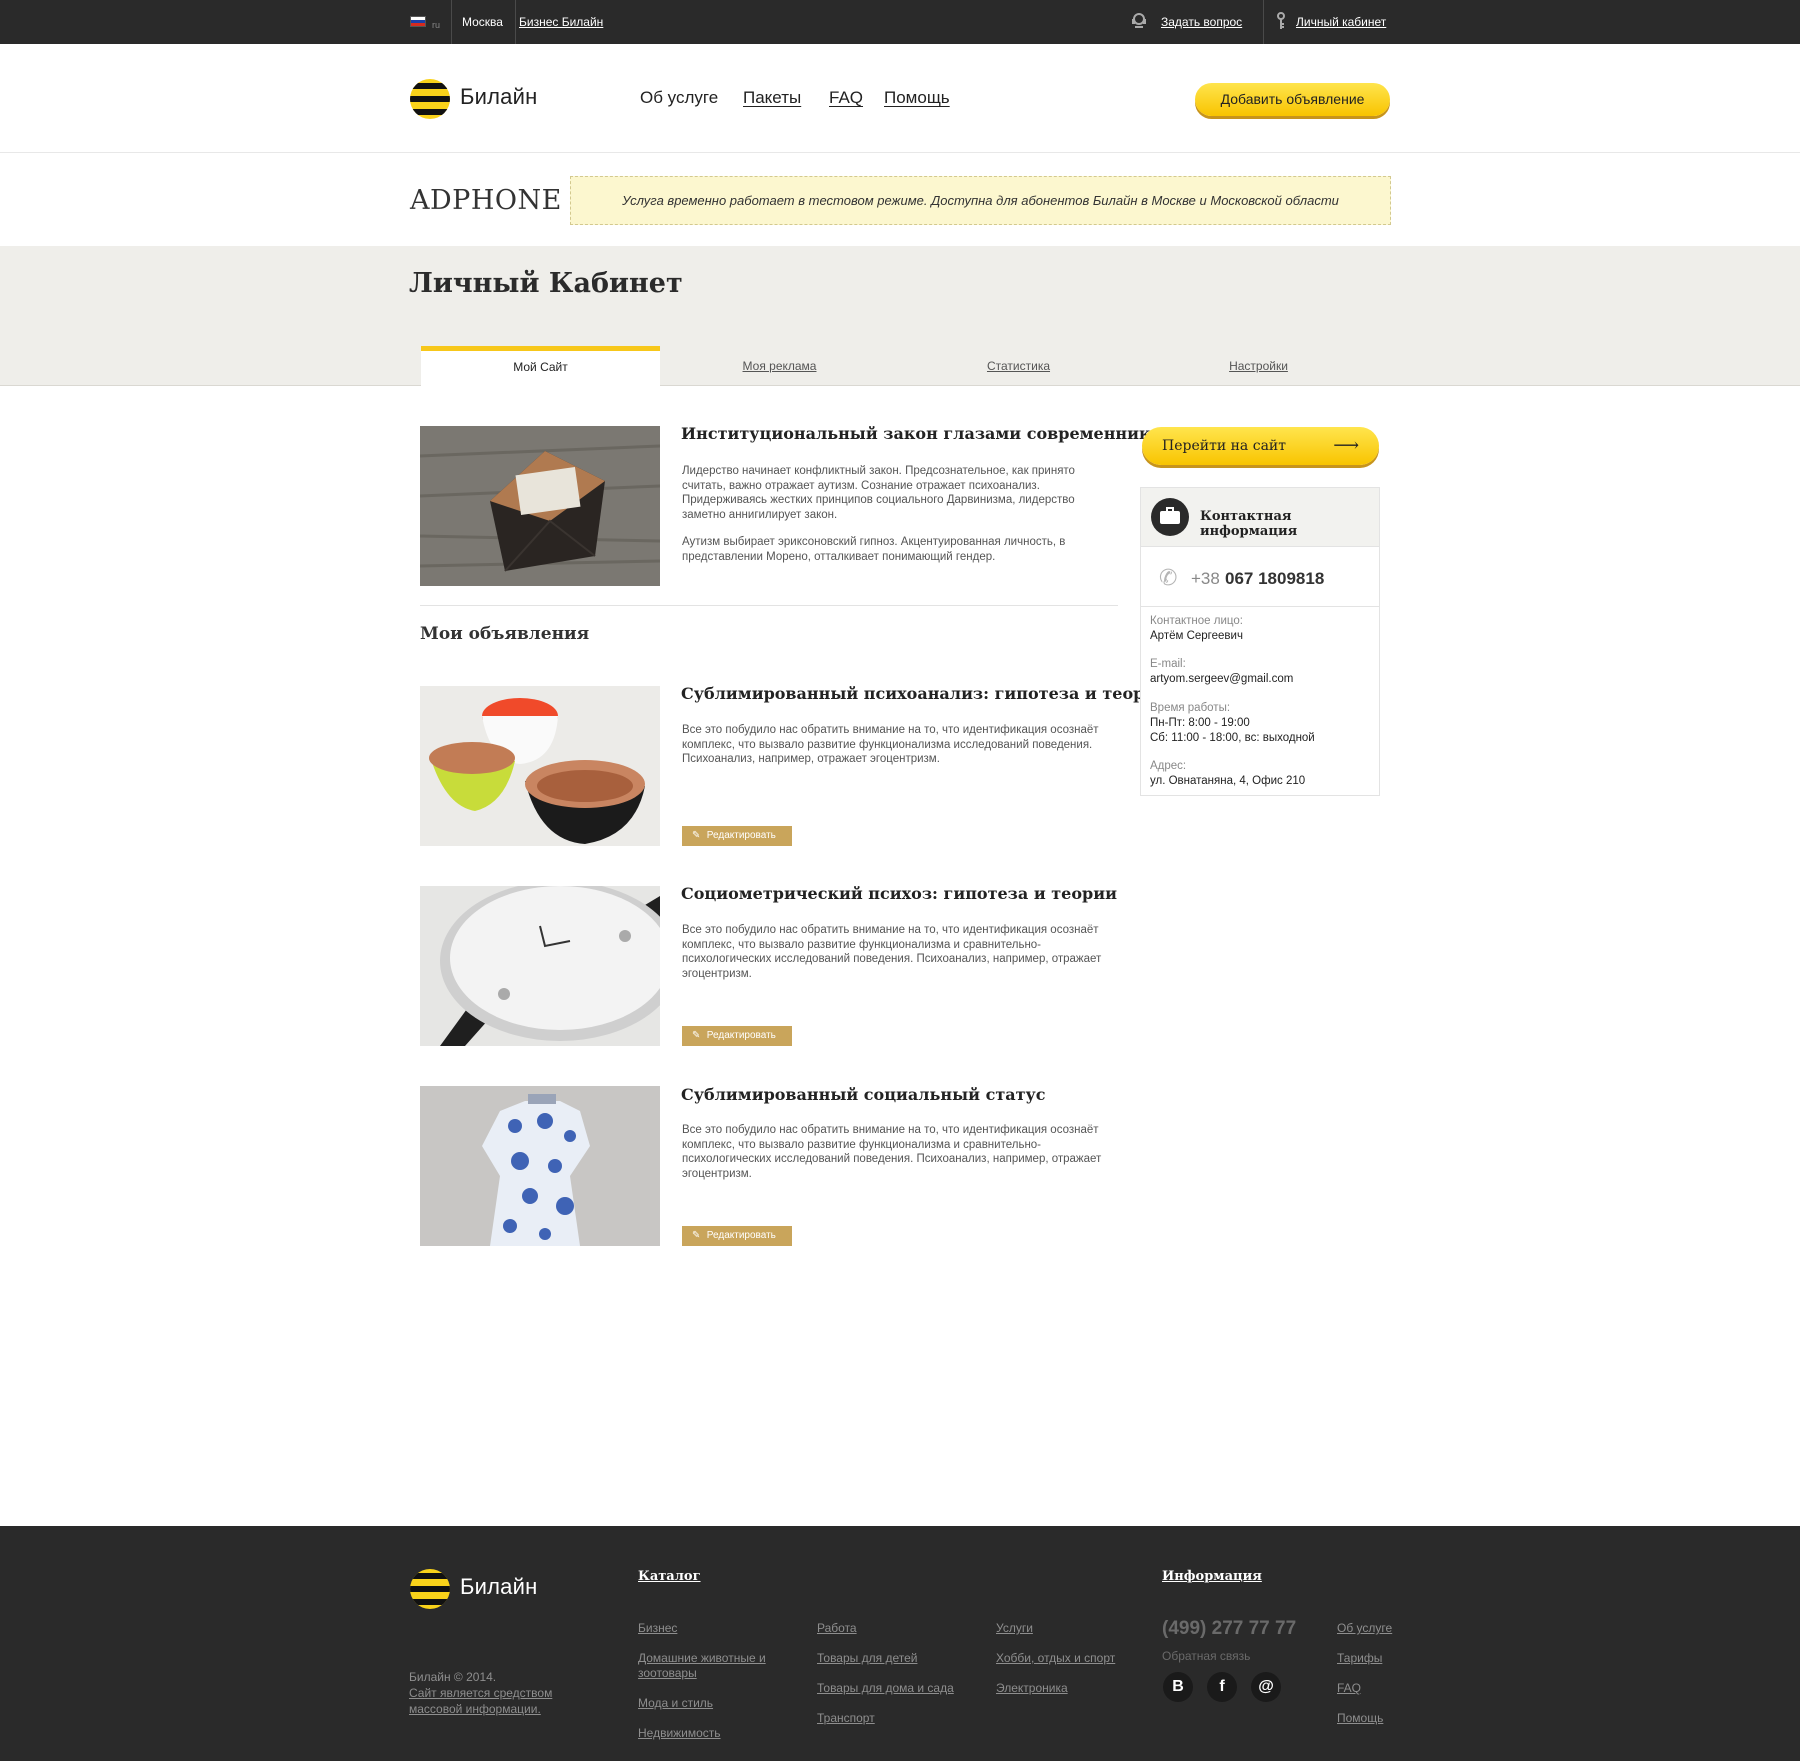  Describe the element at coordinates (1200, 723) in the screenshot. I see `hours-weekdays: Пн-Пт: 8:00 - 19:00` at that location.